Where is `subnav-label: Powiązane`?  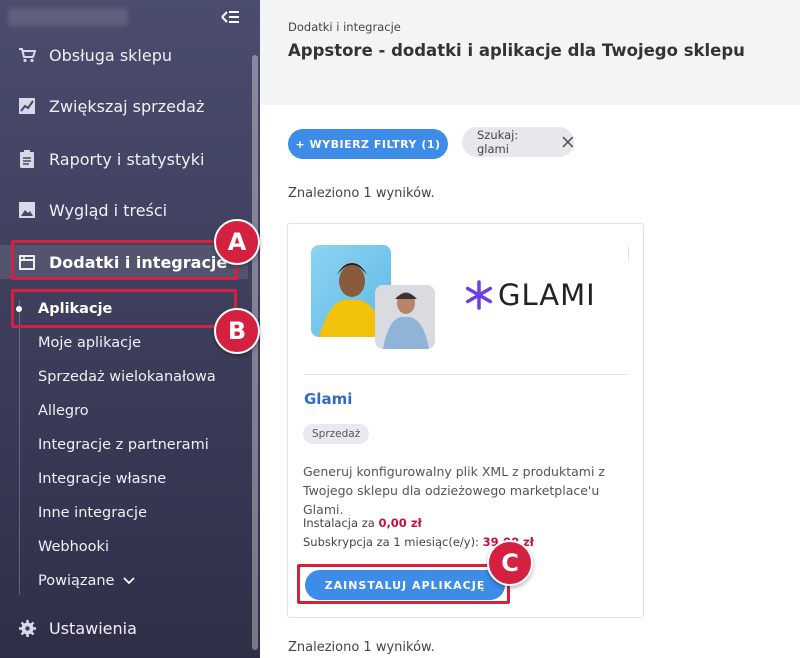
subnav-label: Powiązane is located at coordinates (76, 581).